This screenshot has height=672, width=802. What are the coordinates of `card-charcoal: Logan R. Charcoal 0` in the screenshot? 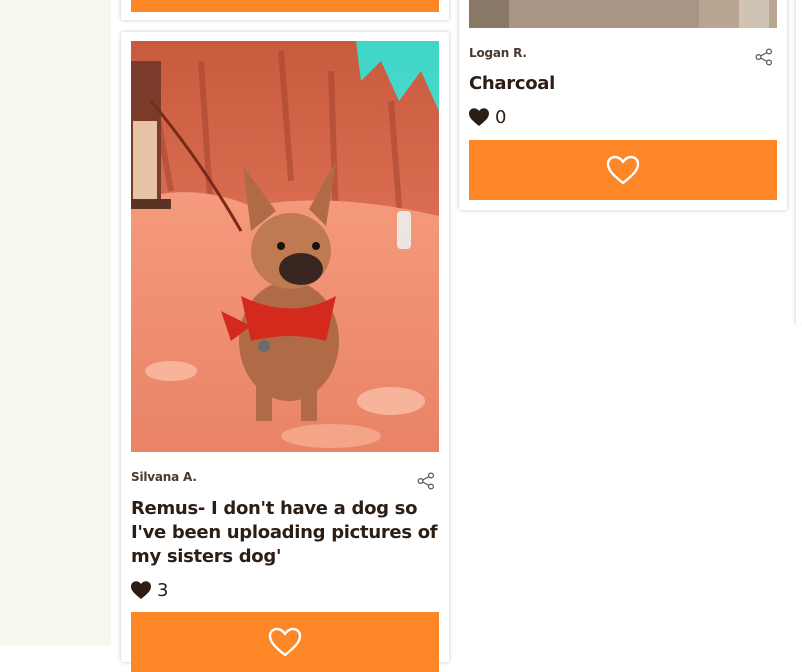 It's located at (623, 105).